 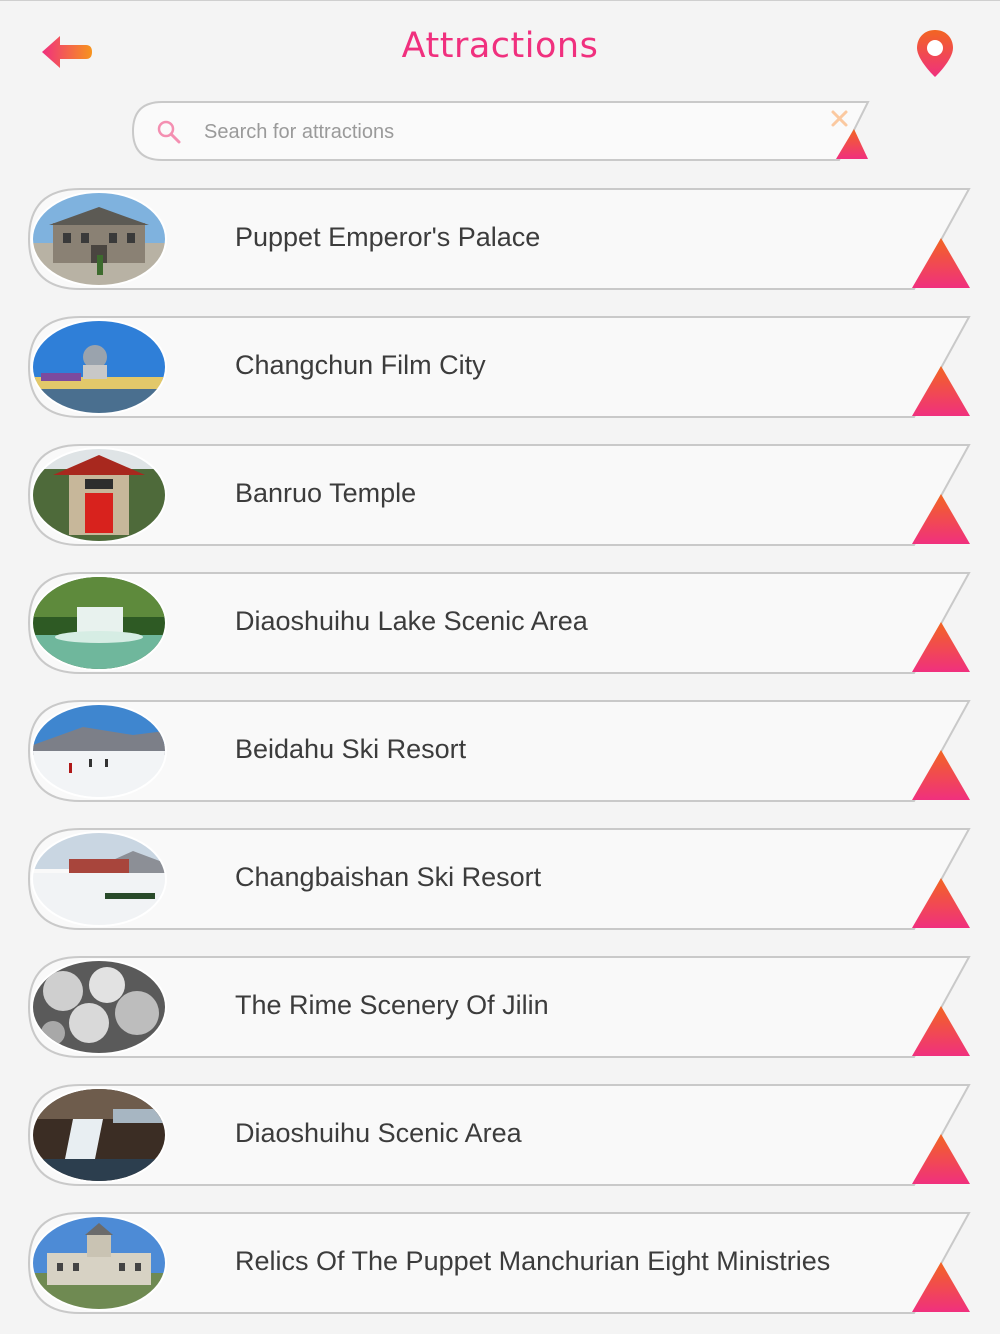 I want to click on search-bar, so click(x=502, y=131).